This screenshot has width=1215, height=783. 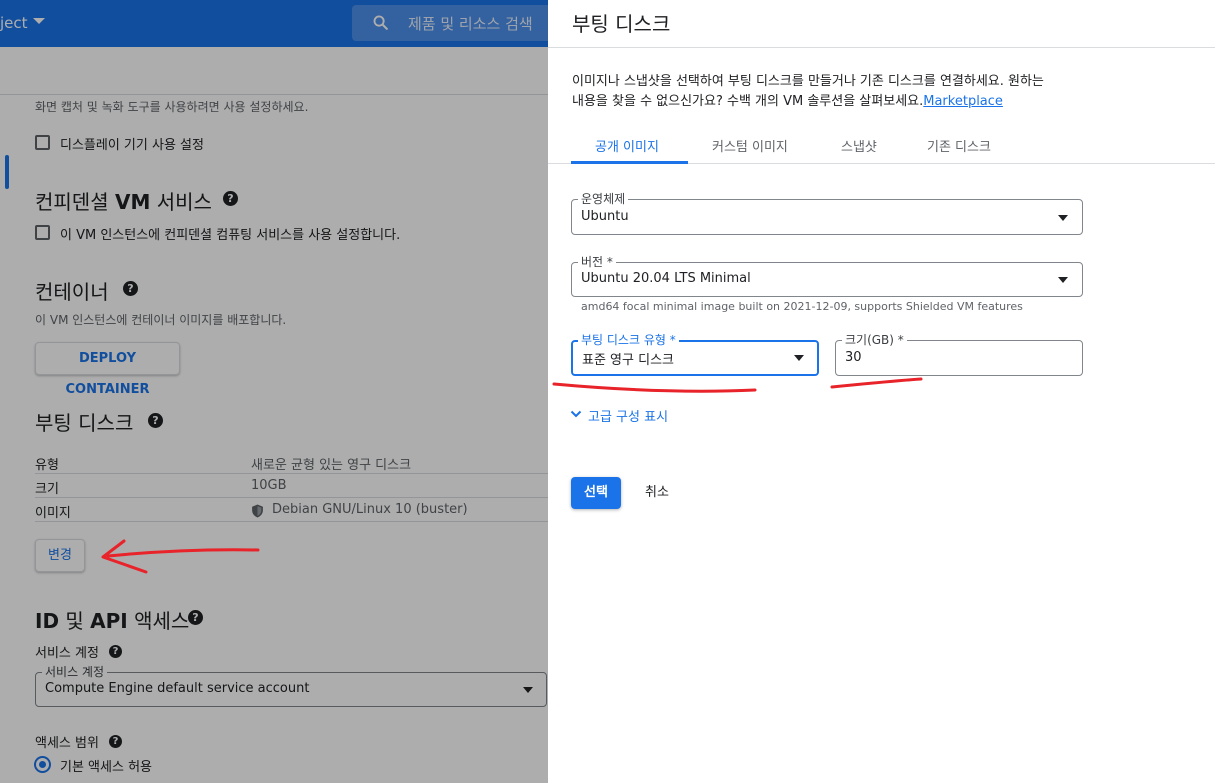 What do you see at coordinates (132, 202) in the screenshot?
I see `heading-text-bold: VM` at bounding box center [132, 202].